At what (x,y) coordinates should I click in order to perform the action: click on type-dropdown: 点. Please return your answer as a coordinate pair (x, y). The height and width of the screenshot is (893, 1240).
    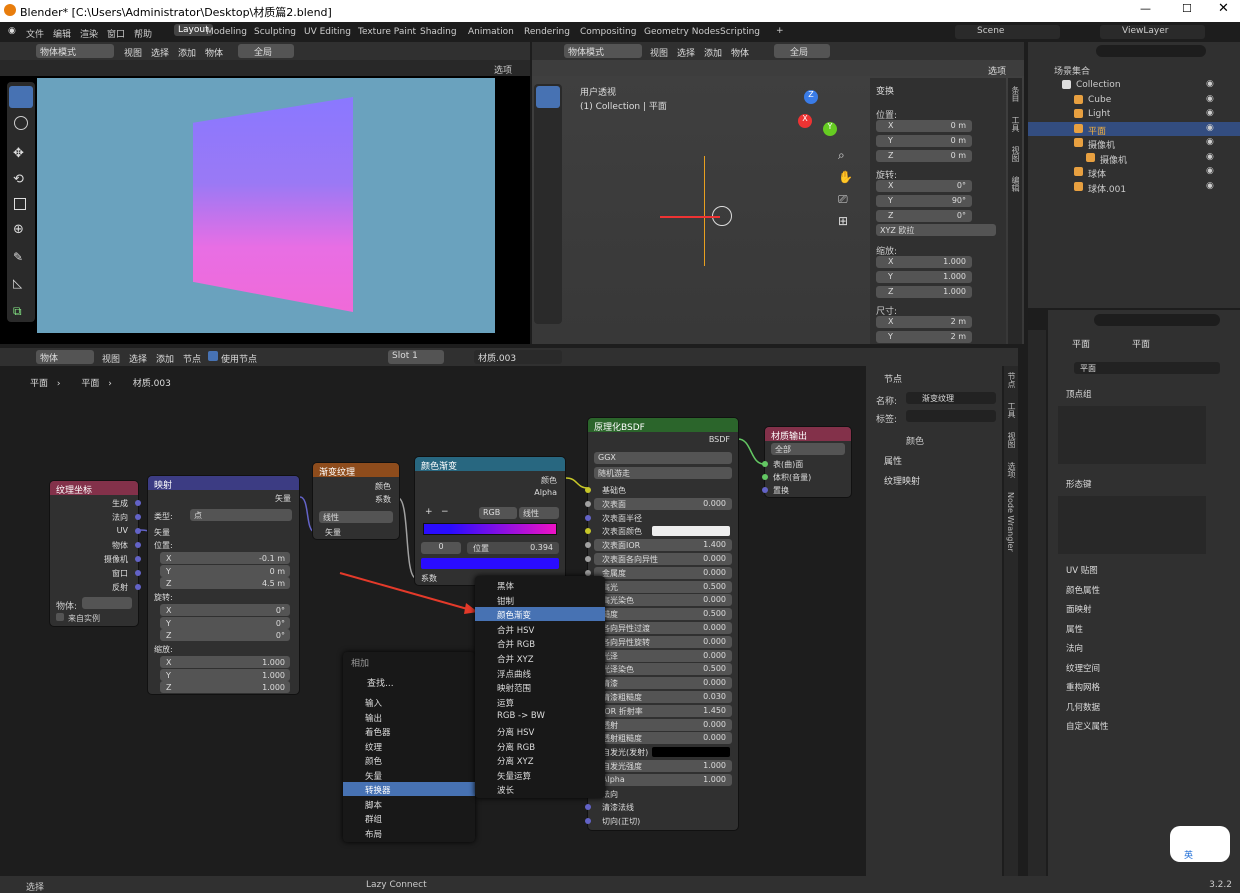
    Looking at the image, I should click on (241, 515).